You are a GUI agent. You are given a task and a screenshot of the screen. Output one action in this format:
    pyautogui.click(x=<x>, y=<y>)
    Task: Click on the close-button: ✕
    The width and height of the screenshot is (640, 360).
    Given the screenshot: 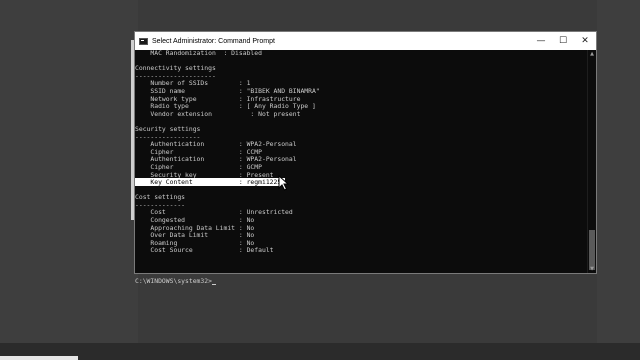 What is the action you would take?
    pyautogui.click(x=585, y=41)
    